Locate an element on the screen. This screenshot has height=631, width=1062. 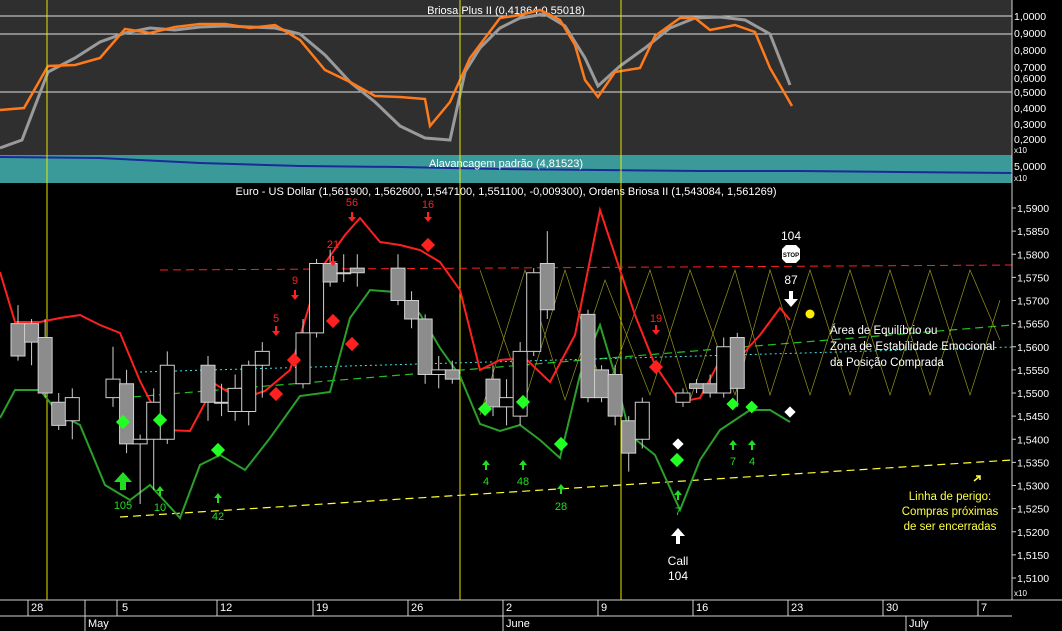
red-count: 56 is located at coordinates (352, 203).